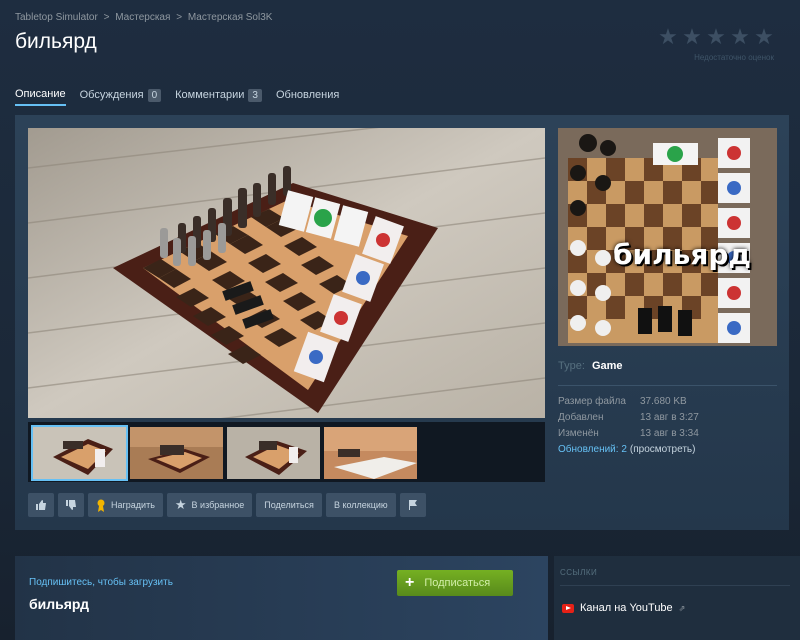  I want to click on tab-updates: Обновления, so click(307, 97).